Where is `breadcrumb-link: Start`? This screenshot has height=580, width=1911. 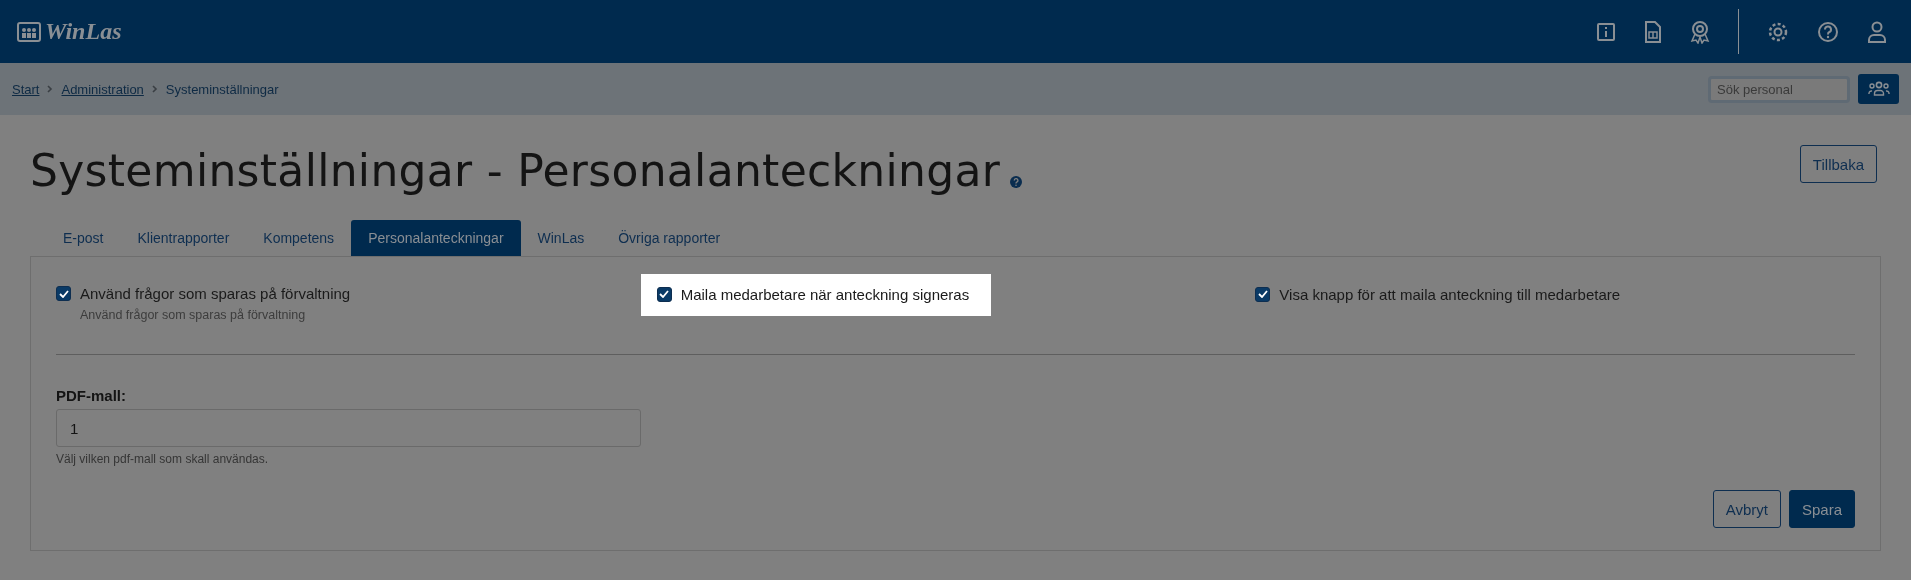 breadcrumb-link: Start is located at coordinates (26, 89).